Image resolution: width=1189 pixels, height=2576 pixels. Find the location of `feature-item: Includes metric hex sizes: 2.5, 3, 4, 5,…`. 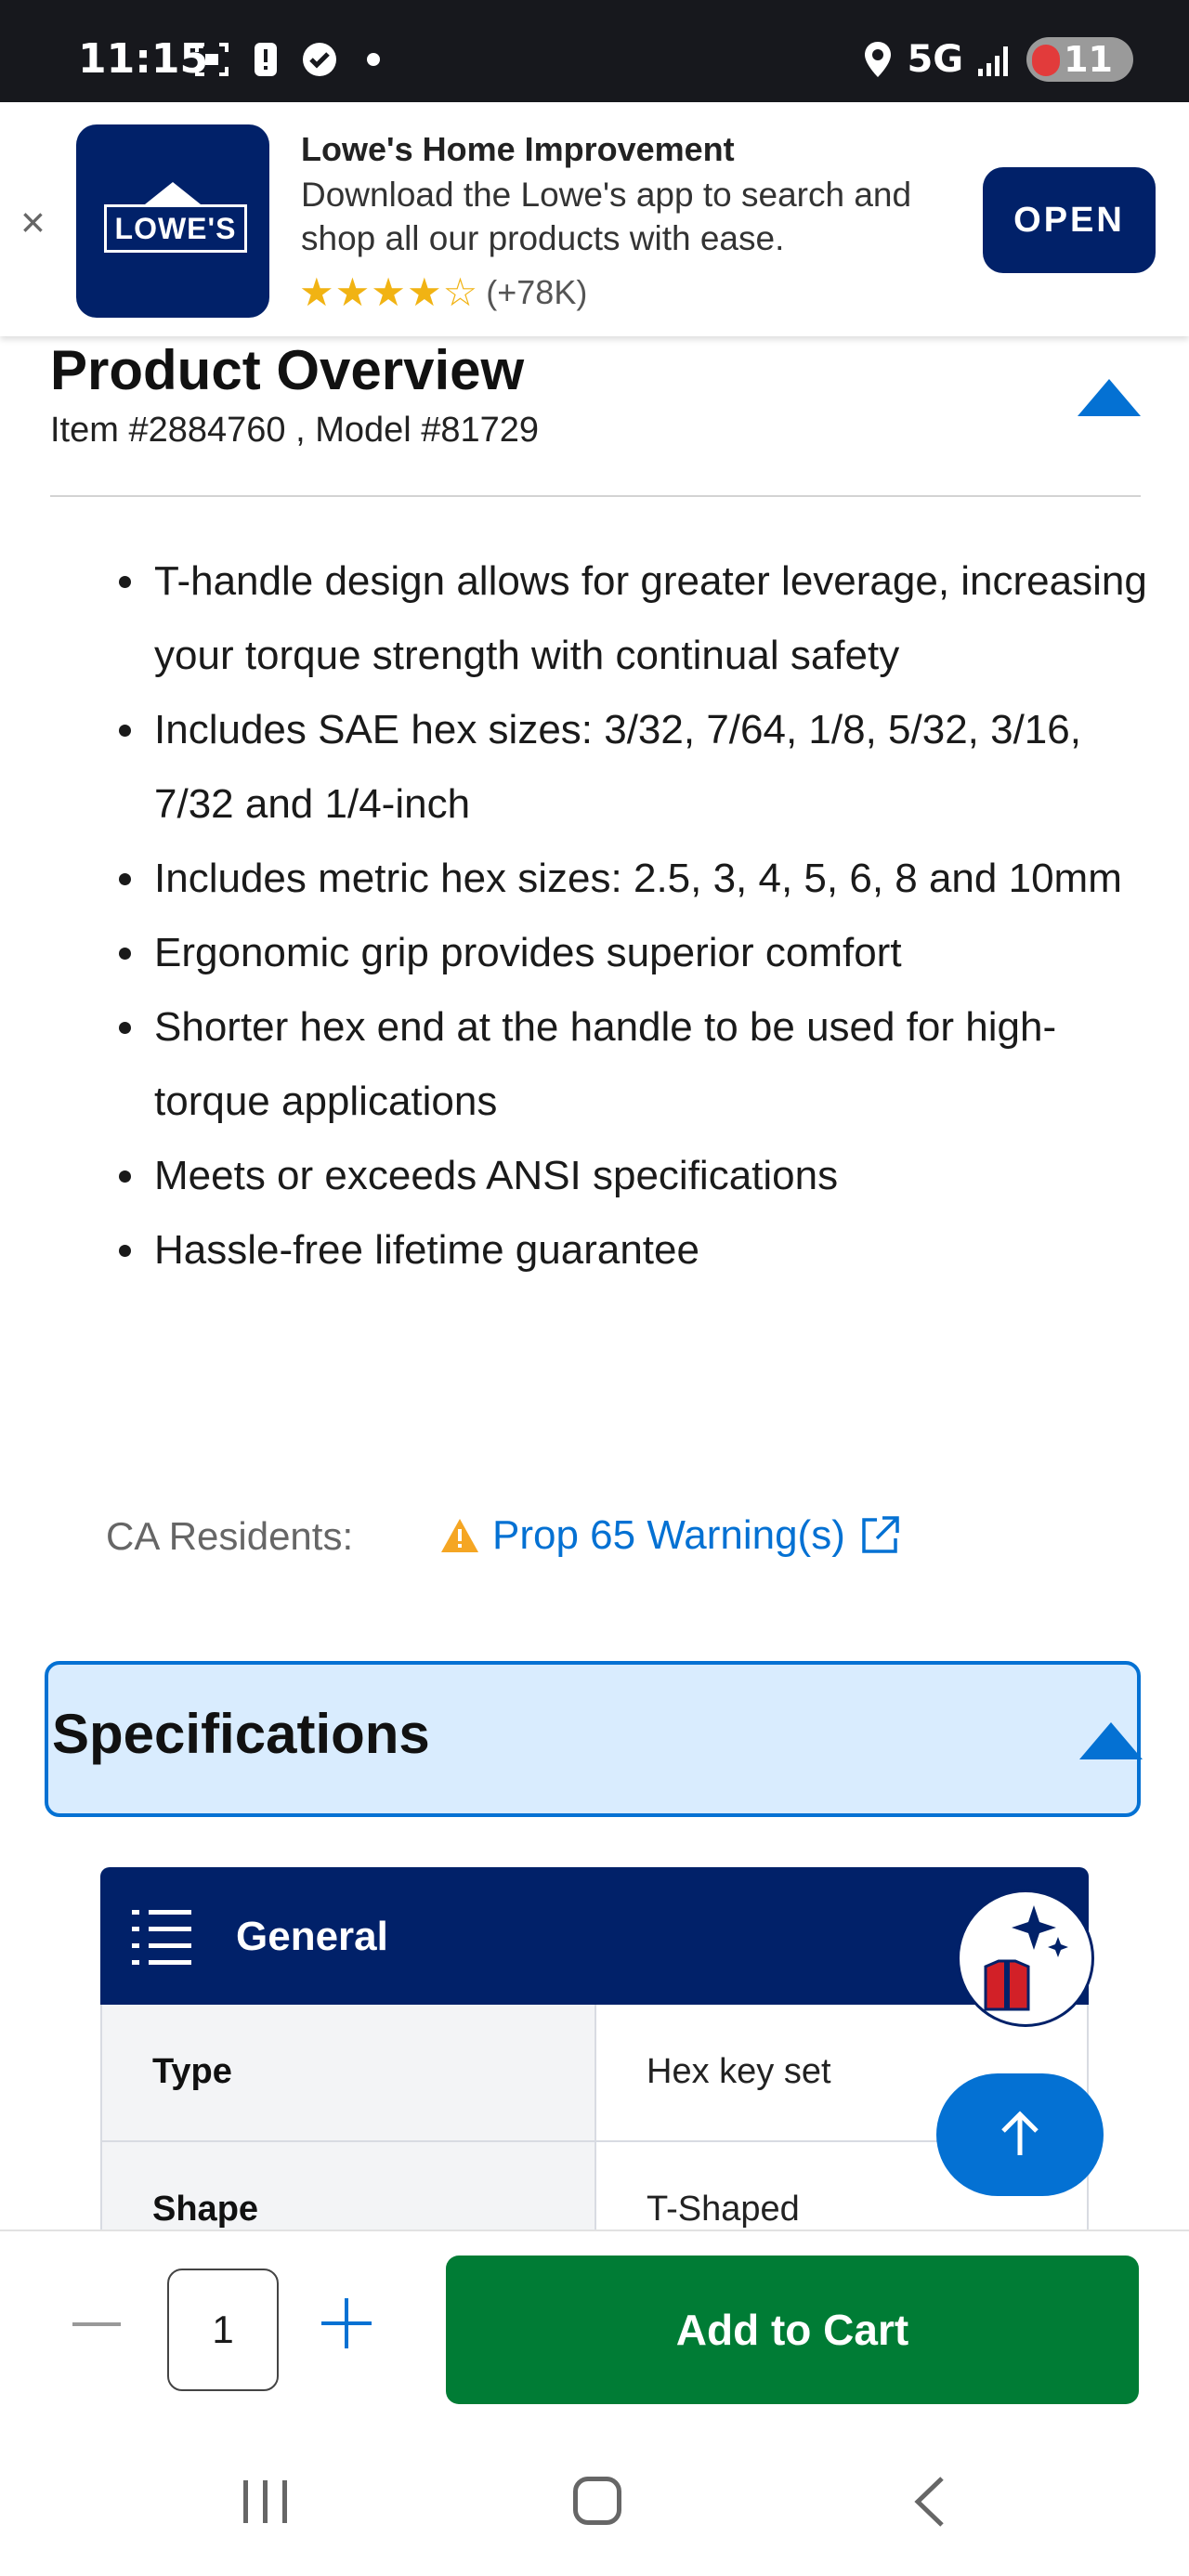

feature-item: Includes metric hex sizes: 2.5, 3, 4, 5,… is located at coordinates (638, 879).